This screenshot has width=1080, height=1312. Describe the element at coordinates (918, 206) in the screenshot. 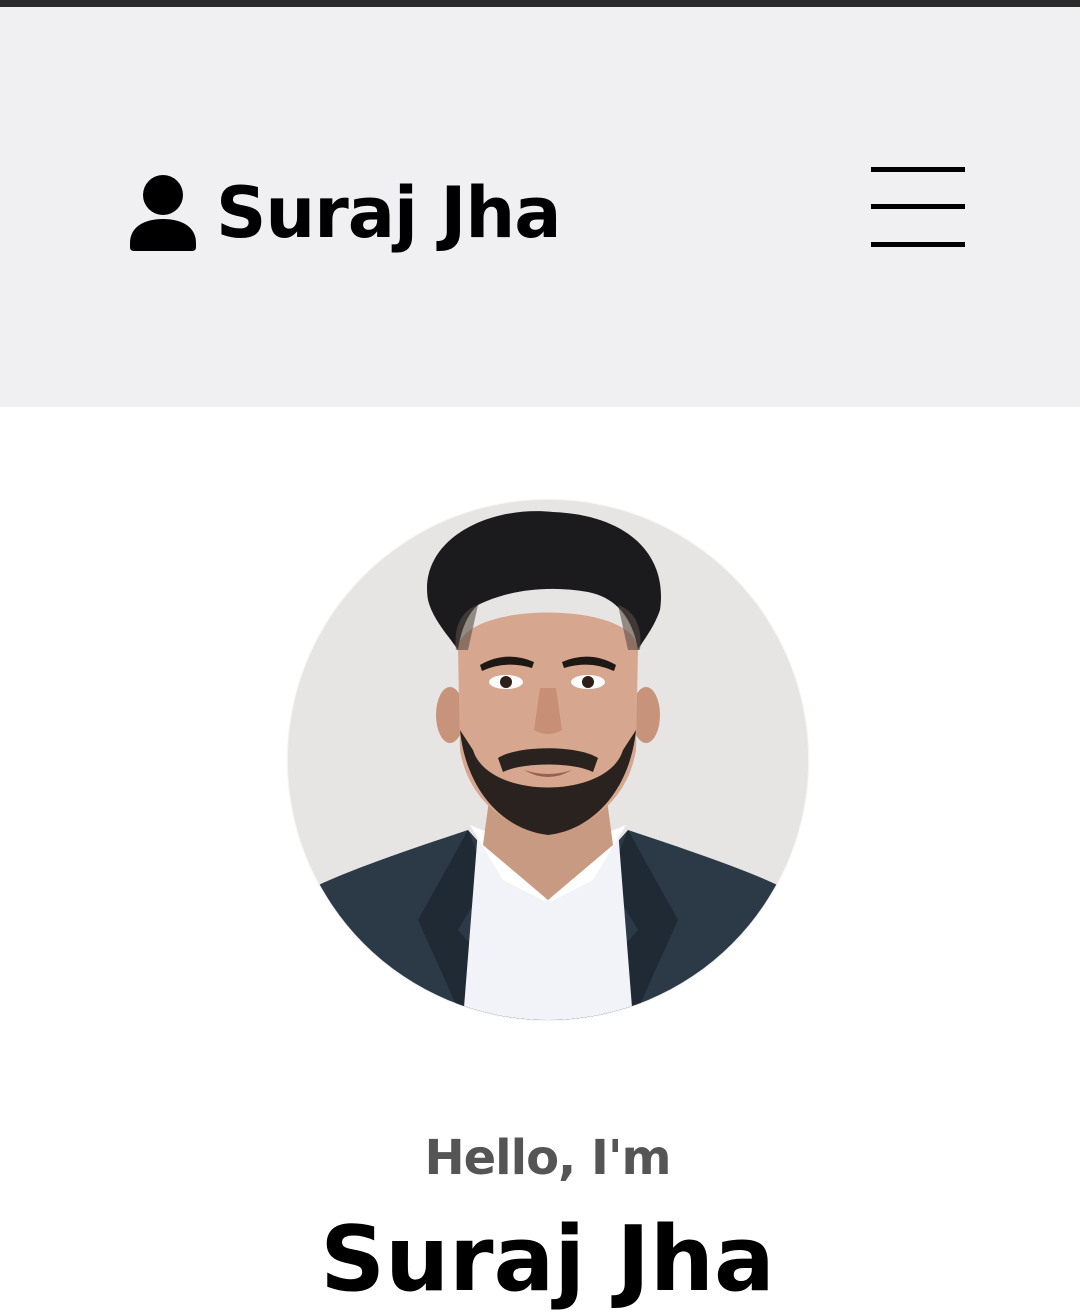

I see `menu-line-middle` at that location.